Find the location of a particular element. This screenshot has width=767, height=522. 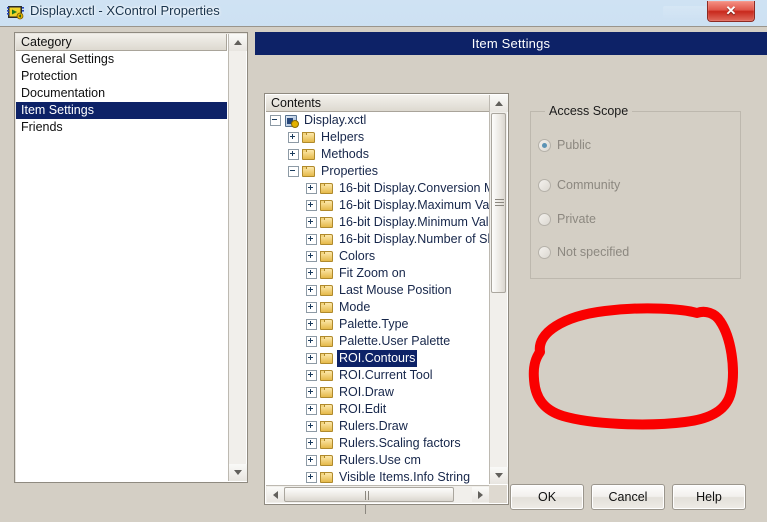

tree-scroll-up-button is located at coordinates (499, 103).